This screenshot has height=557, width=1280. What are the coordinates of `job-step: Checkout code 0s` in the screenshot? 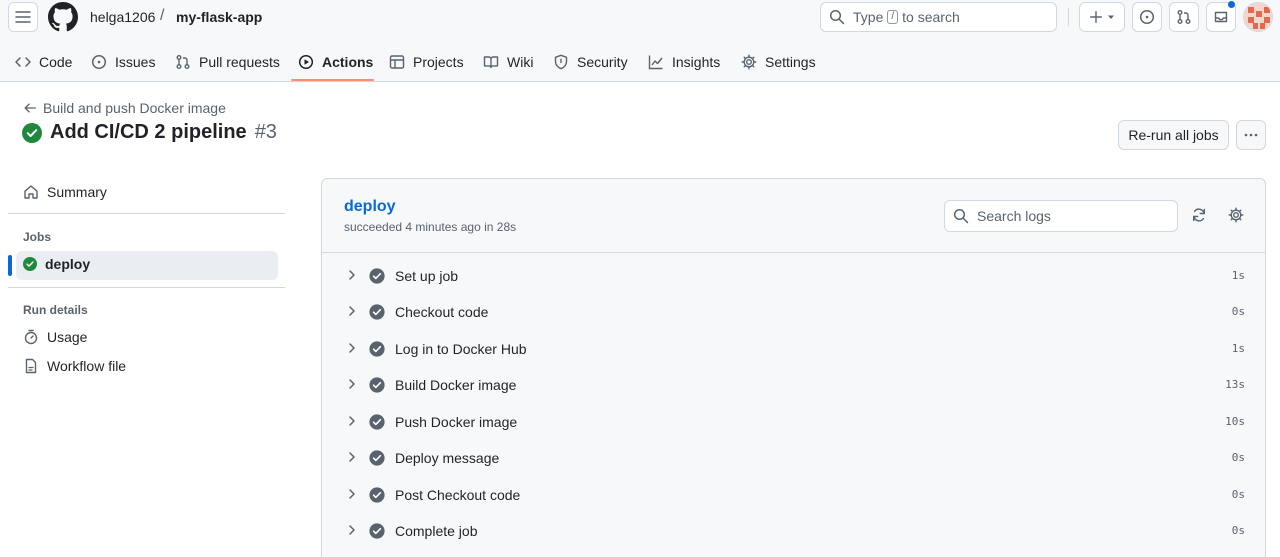 It's located at (793, 312).